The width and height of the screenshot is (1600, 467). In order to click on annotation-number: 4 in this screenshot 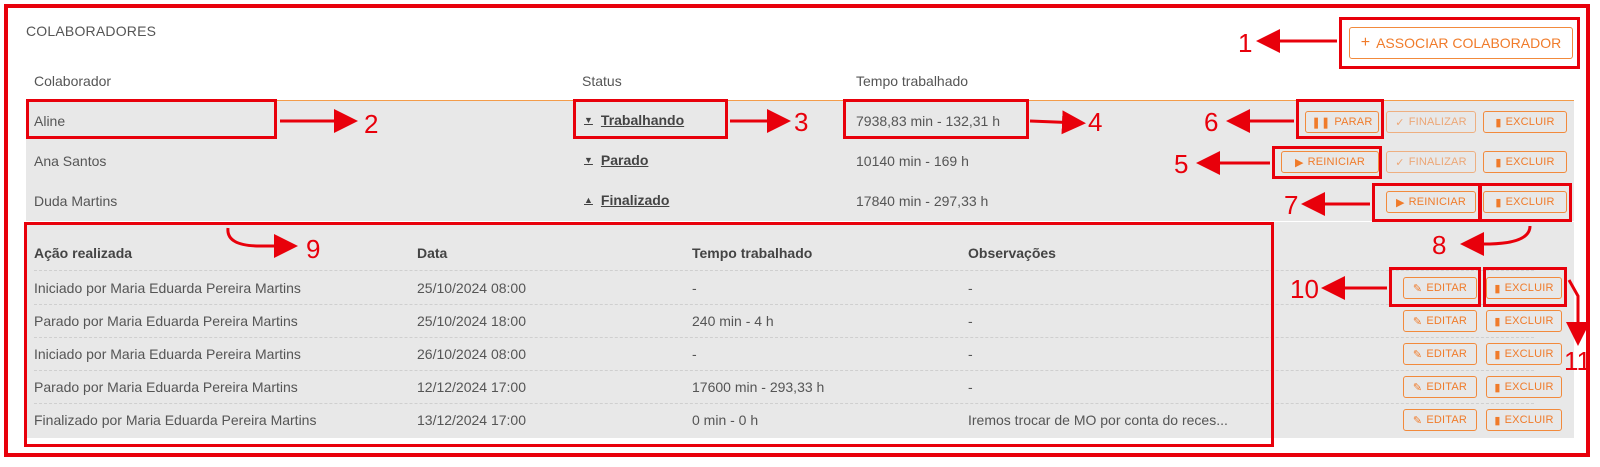, I will do `click(1095, 122)`.